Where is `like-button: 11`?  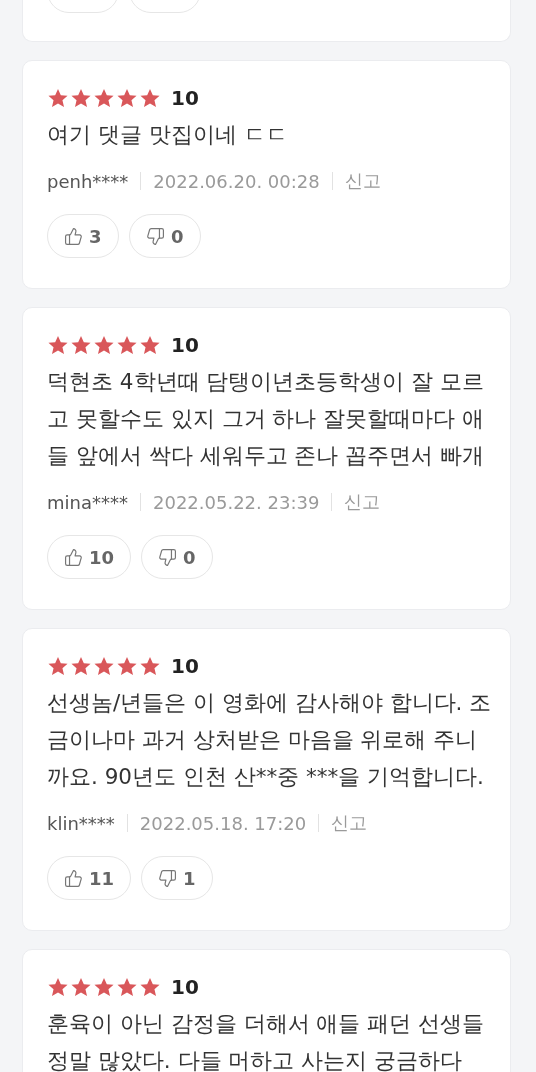 like-button: 11 is located at coordinates (89, 878).